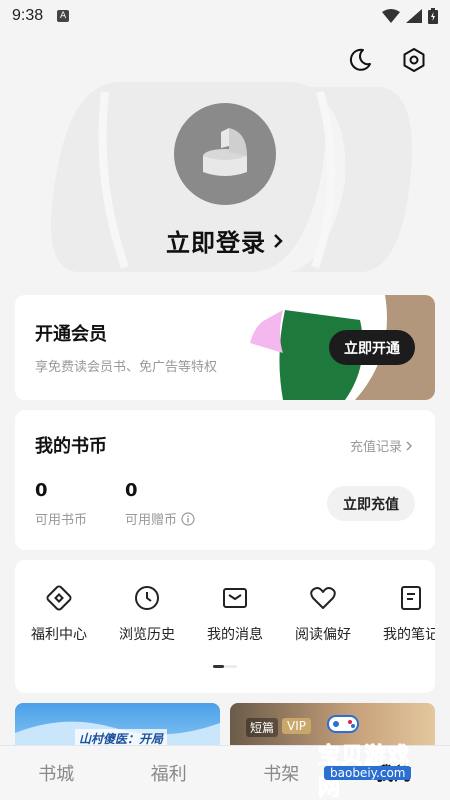 The height and width of the screenshot is (800, 450). What do you see at coordinates (61, 504) in the screenshot?
I see `coin-balance: 0 可用书币` at bounding box center [61, 504].